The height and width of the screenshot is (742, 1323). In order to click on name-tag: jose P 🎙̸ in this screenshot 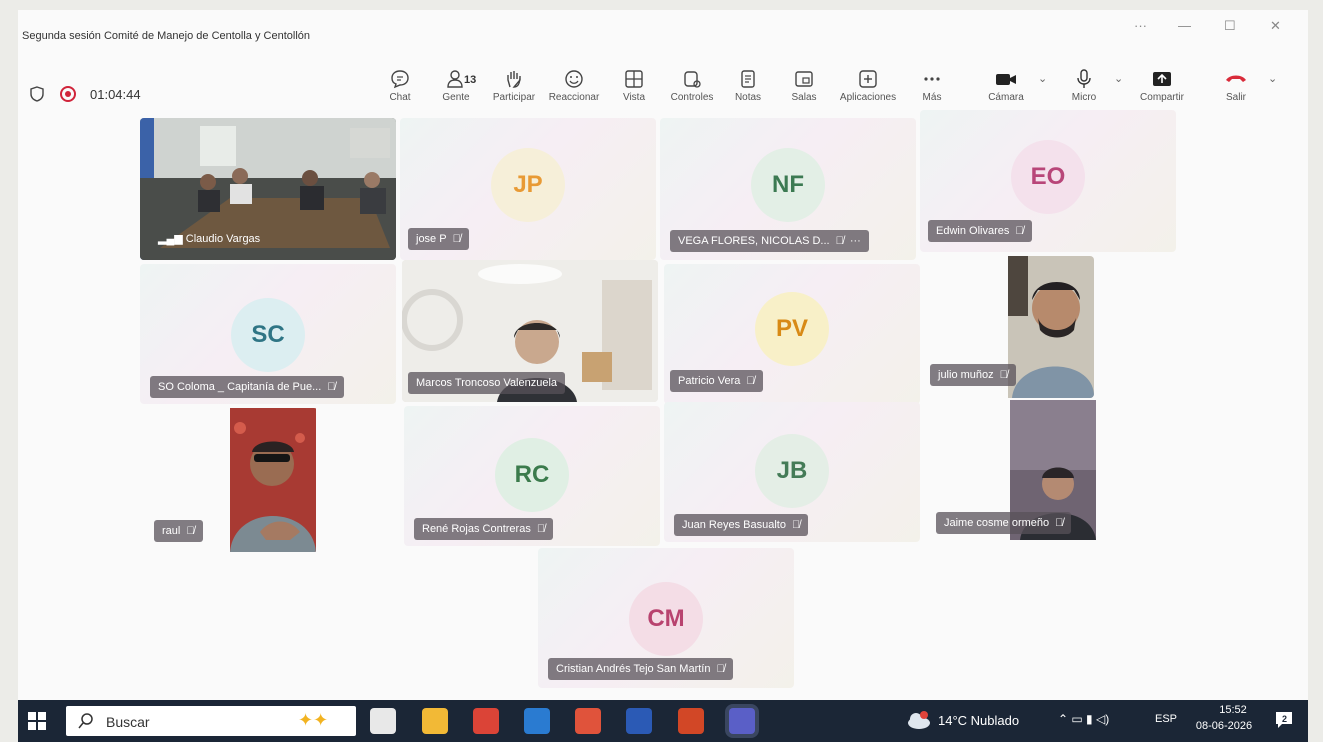, I will do `click(438, 239)`.